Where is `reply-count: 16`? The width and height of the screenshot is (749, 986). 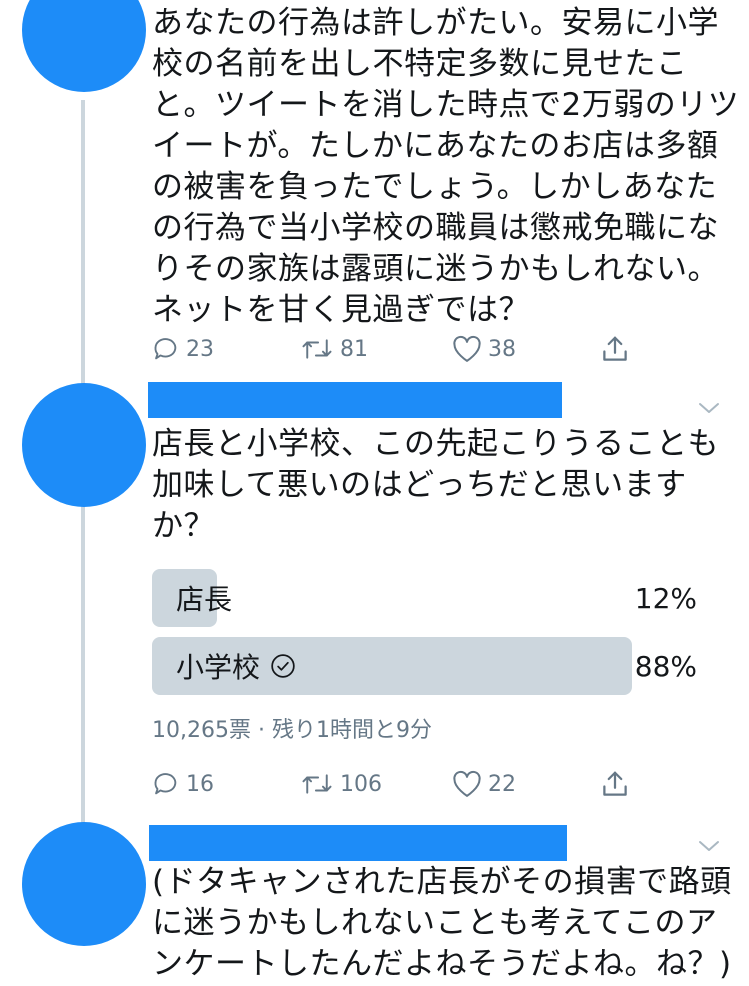
reply-count: 16 is located at coordinates (200, 784).